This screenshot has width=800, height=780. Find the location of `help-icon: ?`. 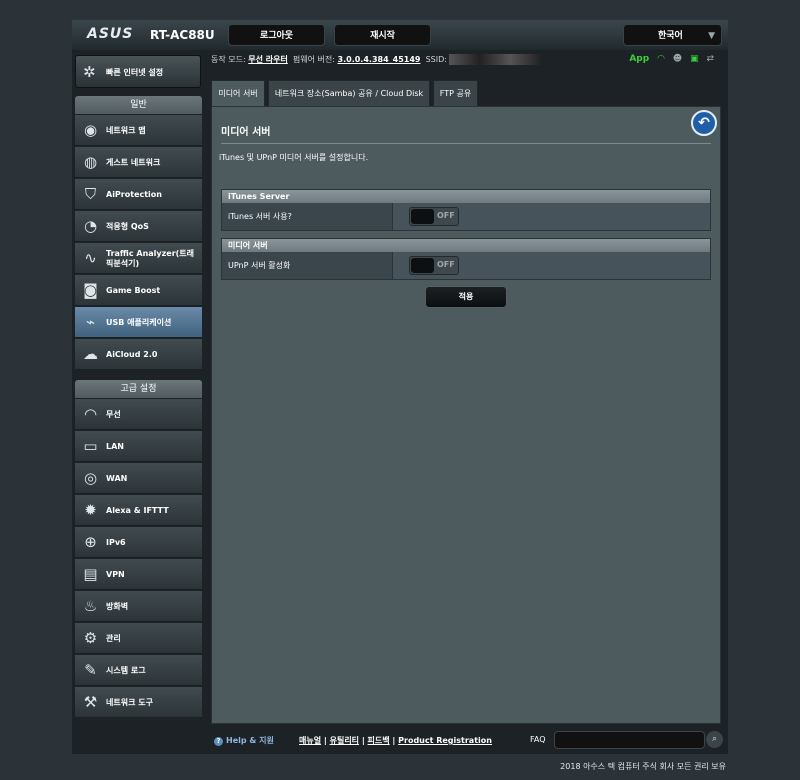

help-icon: ? is located at coordinates (218, 741).